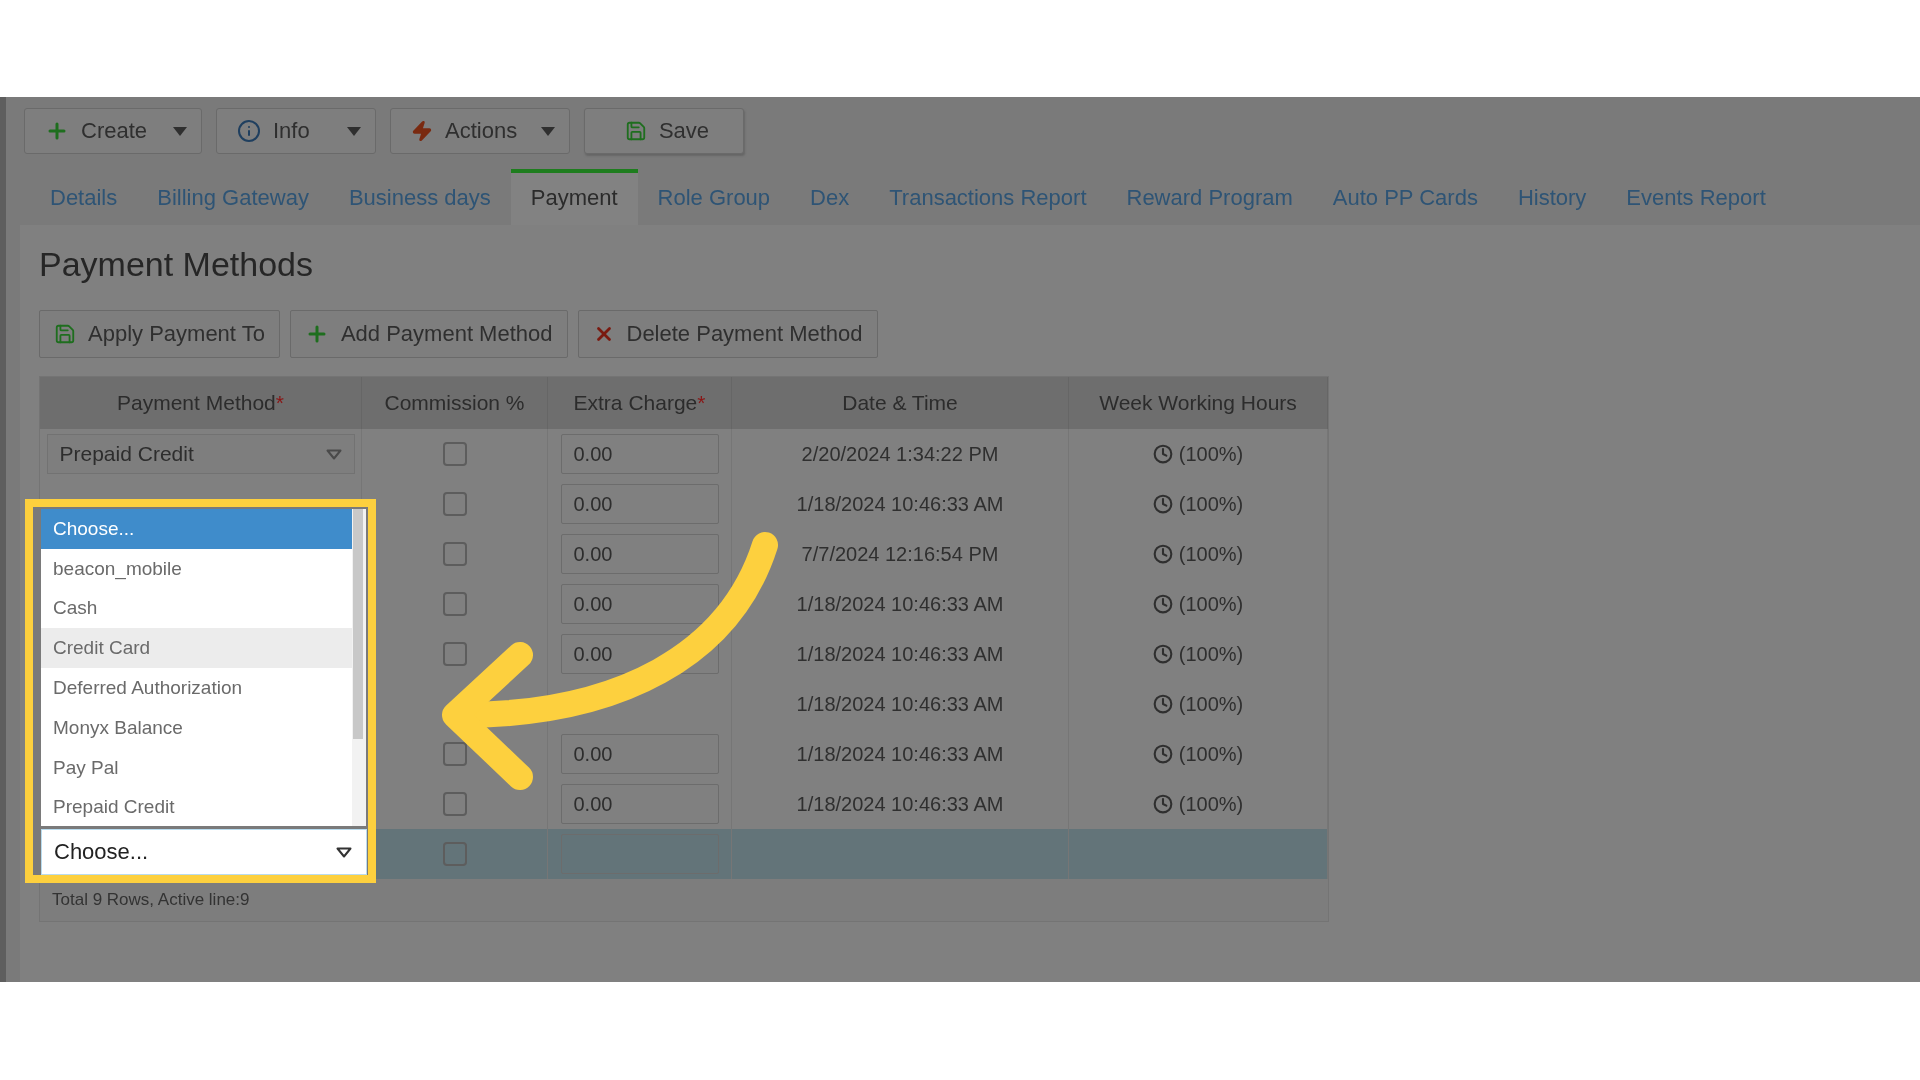 The image size is (1920, 1080). What do you see at coordinates (900, 403) in the screenshot?
I see `column-header: Date & Time` at bounding box center [900, 403].